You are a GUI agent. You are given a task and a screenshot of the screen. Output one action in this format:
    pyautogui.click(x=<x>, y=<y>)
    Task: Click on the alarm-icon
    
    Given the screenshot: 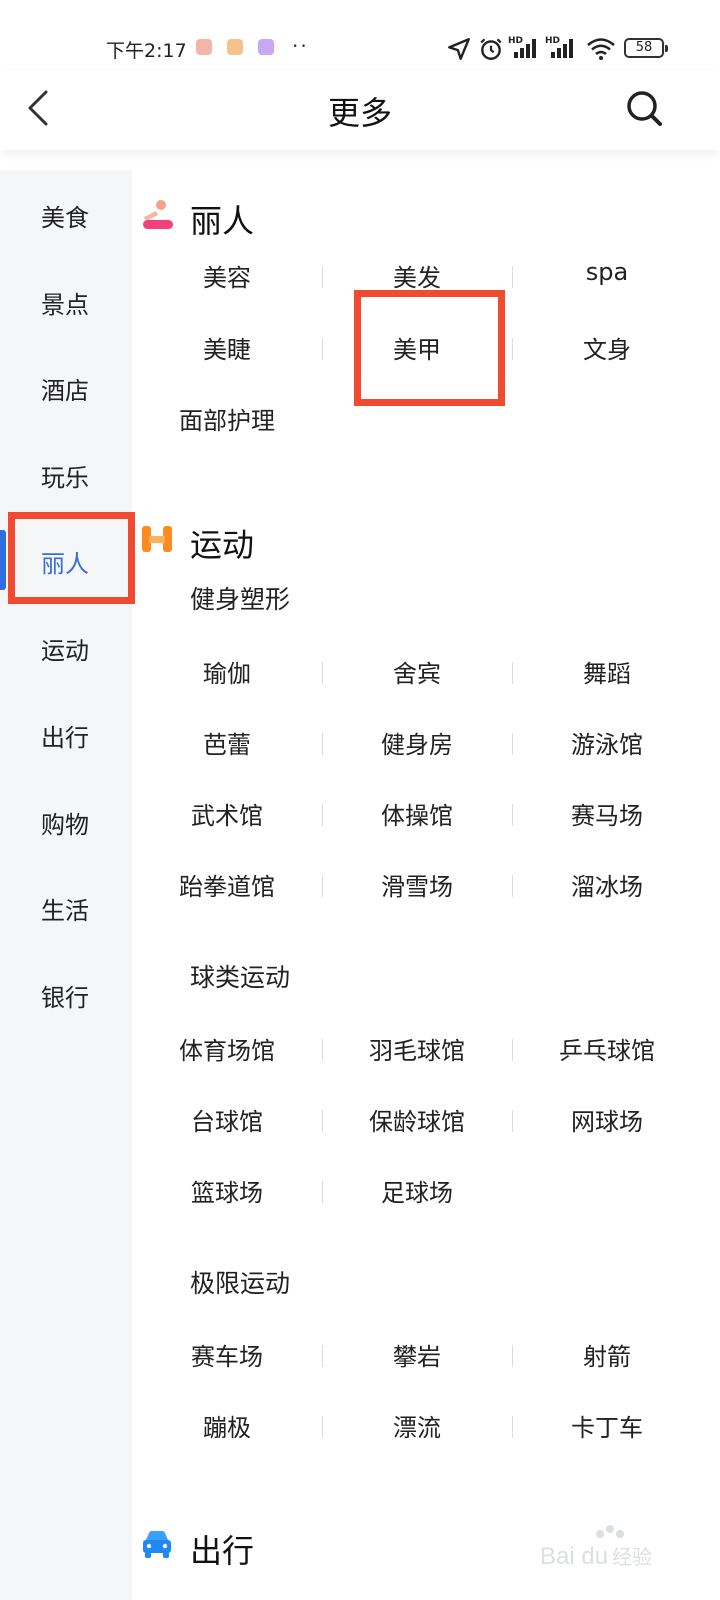 What is the action you would take?
    pyautogui.click(x=491, y=49)
    